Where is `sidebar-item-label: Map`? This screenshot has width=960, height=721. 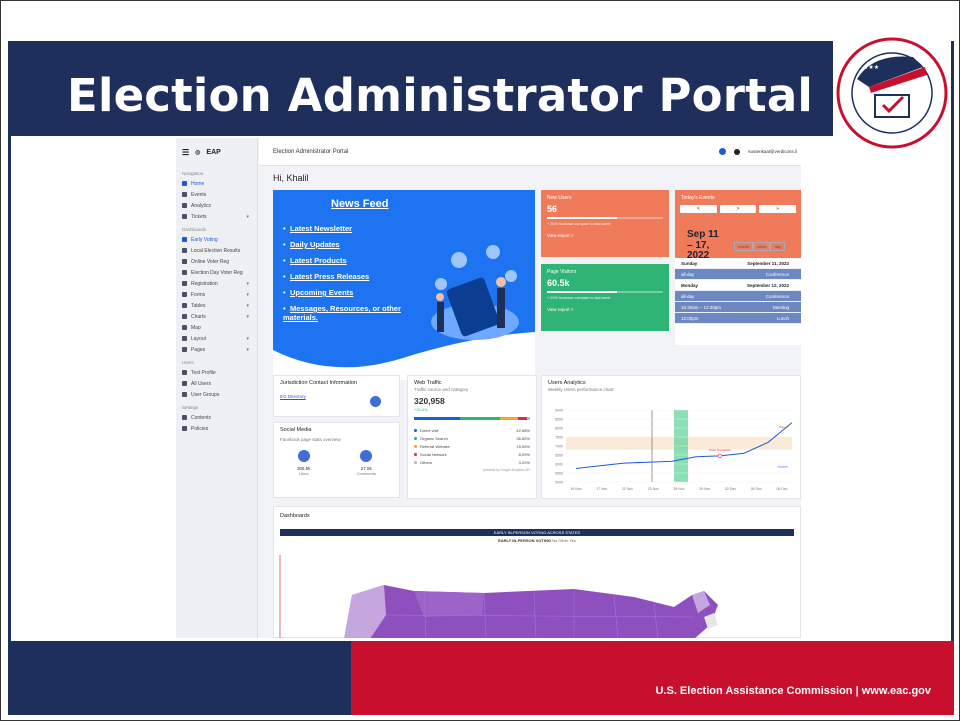 sidebar-item-label: Map is located at coordinates (196, 327).